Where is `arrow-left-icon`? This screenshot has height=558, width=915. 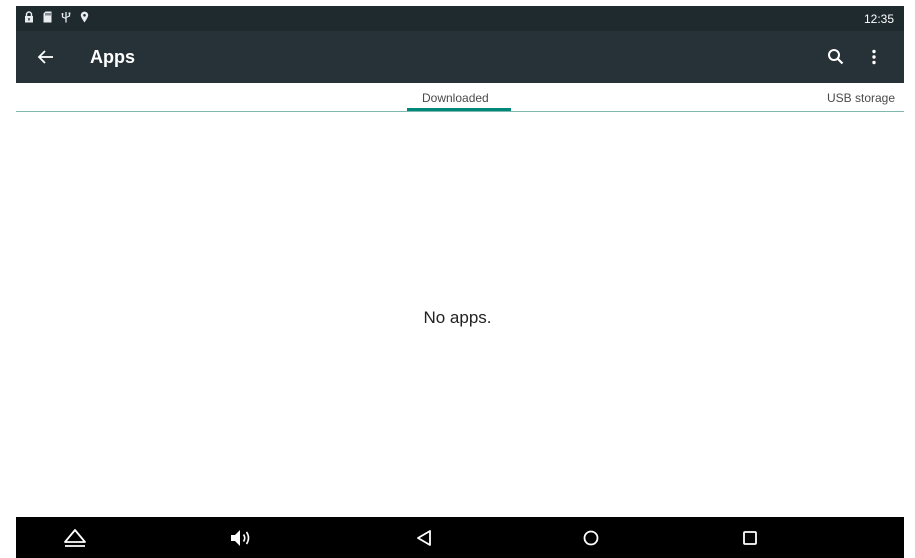
arrow-left-icon is located at coordinates (45, 57).